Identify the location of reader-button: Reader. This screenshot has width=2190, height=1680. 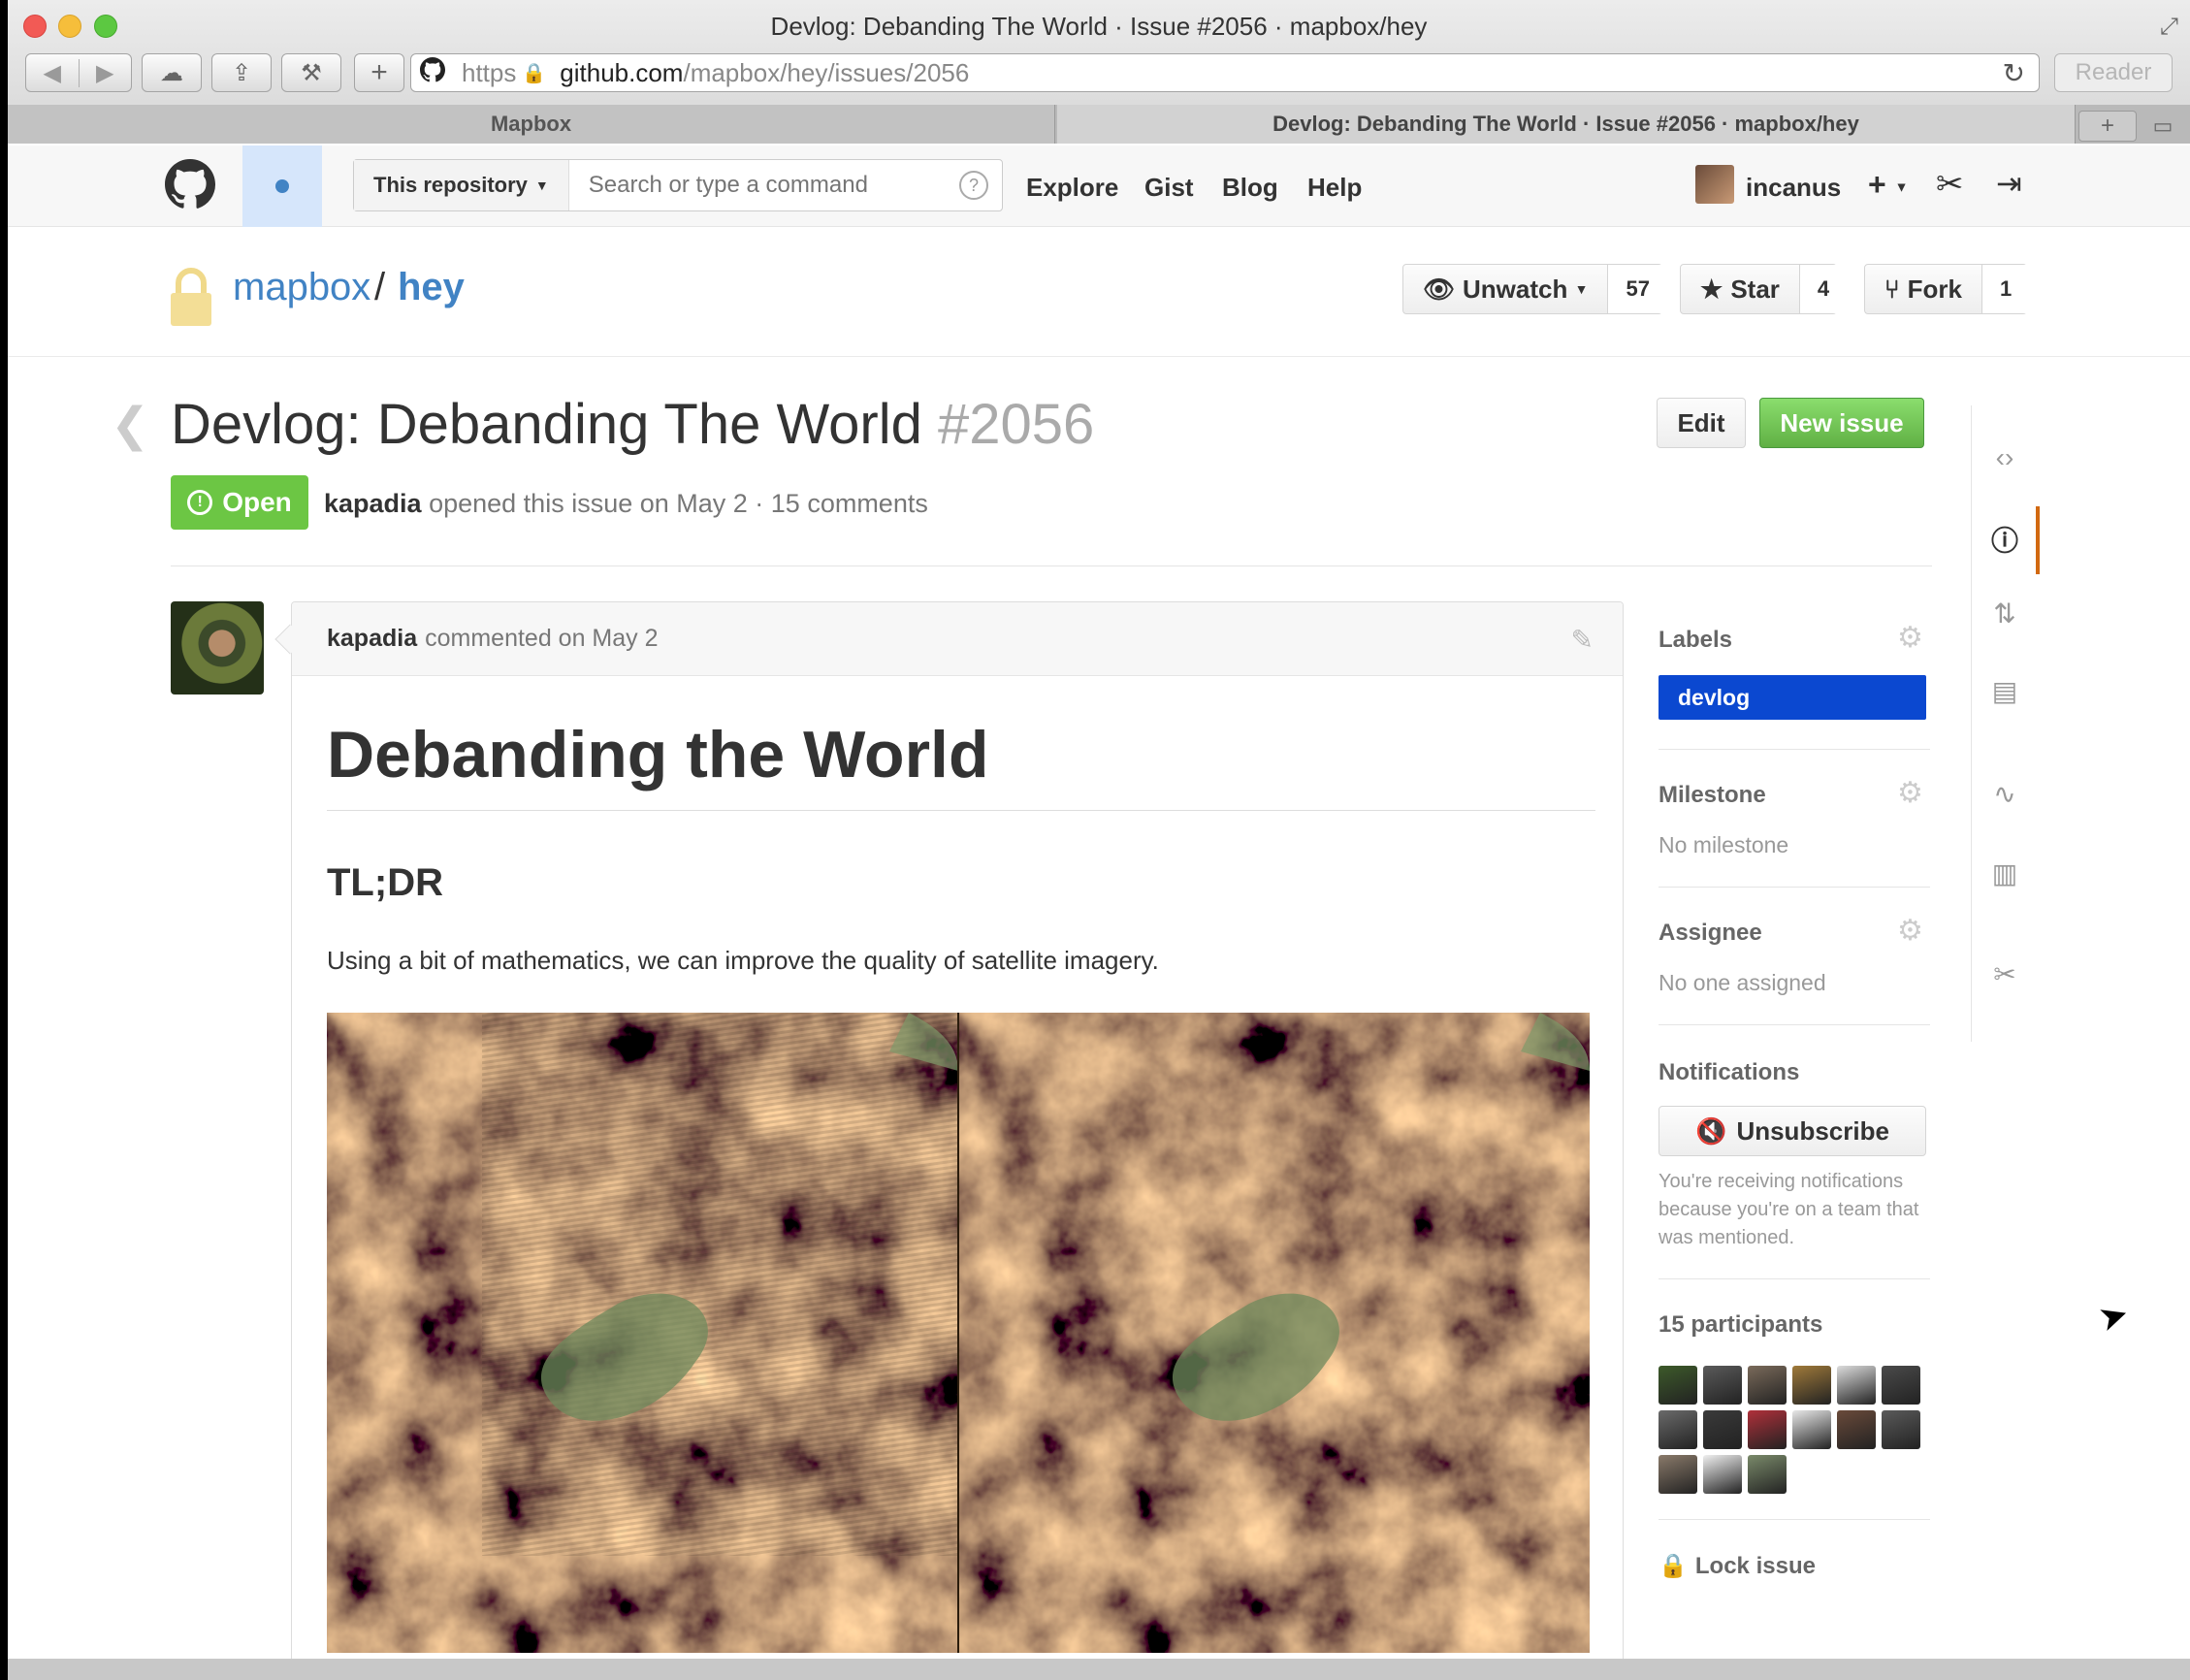
(2113, 72).